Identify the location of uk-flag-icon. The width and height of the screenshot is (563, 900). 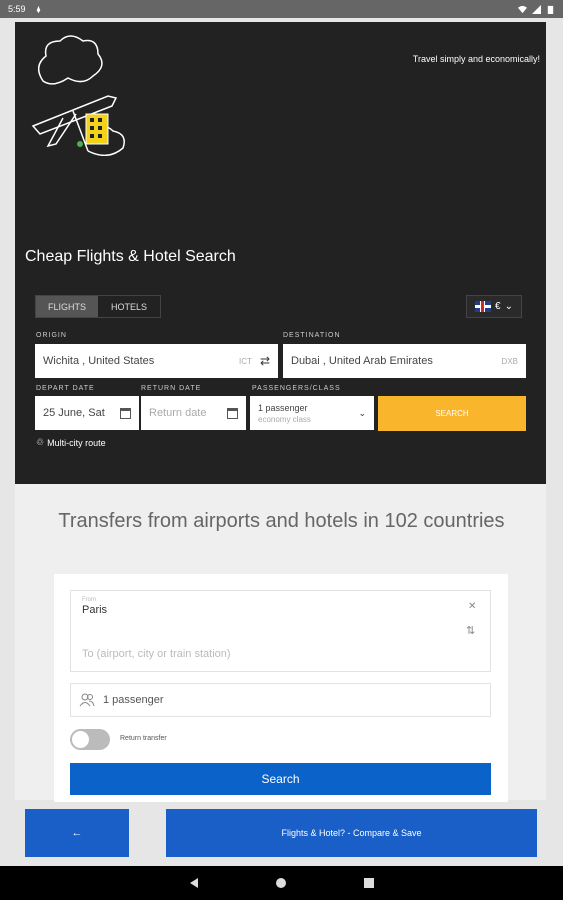
(483, 306).